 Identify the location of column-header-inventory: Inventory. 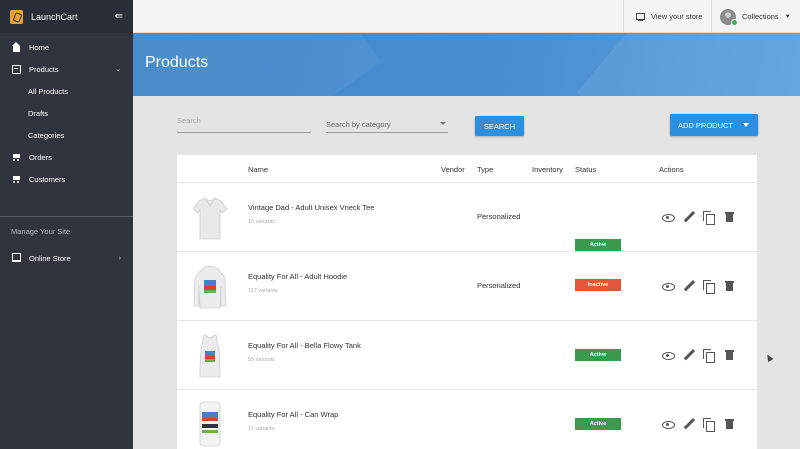
(547, 169).